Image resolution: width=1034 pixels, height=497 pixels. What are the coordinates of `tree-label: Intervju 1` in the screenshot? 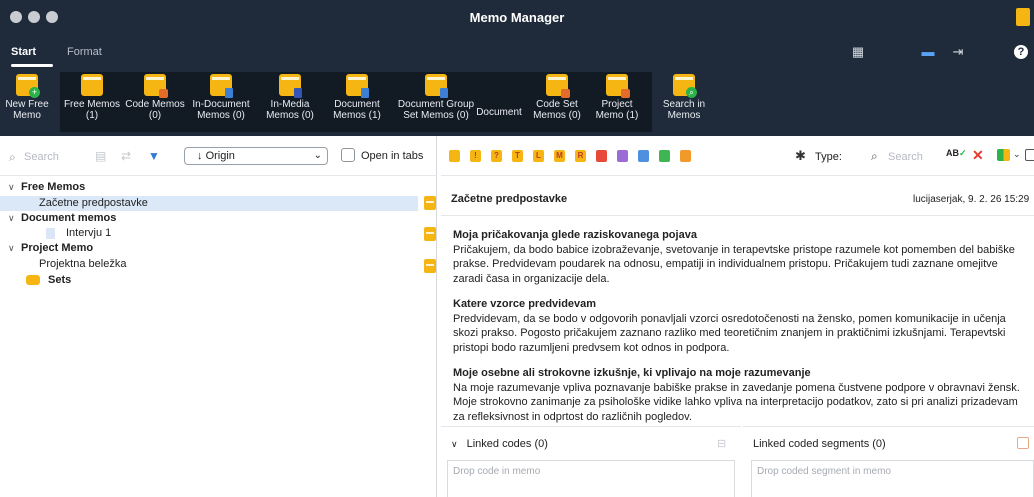 It's located at (89, 233).